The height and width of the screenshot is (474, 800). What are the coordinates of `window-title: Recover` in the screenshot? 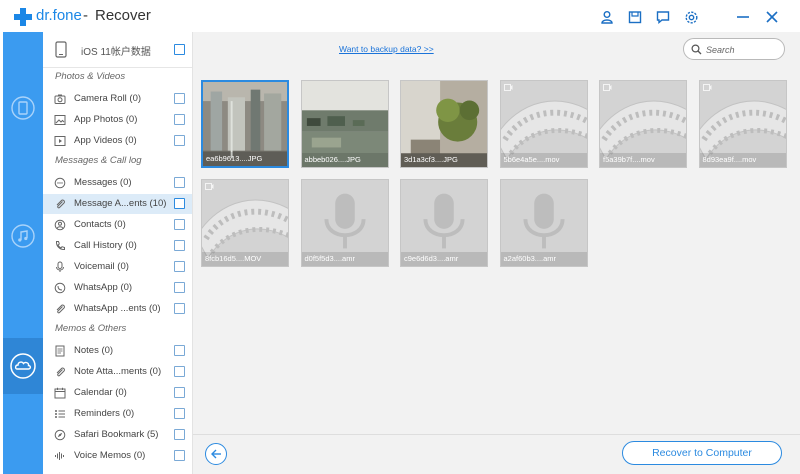 It's located at (123, 15).